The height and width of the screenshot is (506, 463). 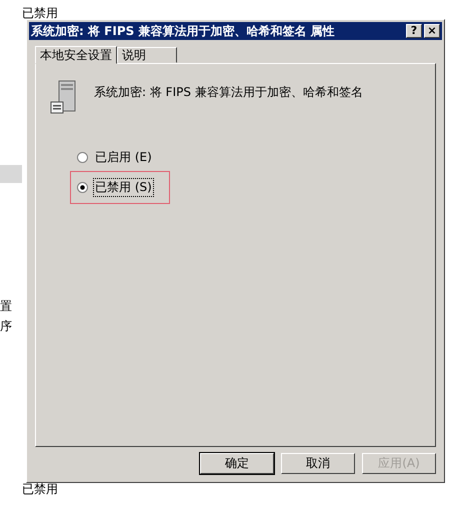 What do you see at coordinates (6, 326) in the screenshot?
I see `list-text: 序` at bounding box center [6, 326].